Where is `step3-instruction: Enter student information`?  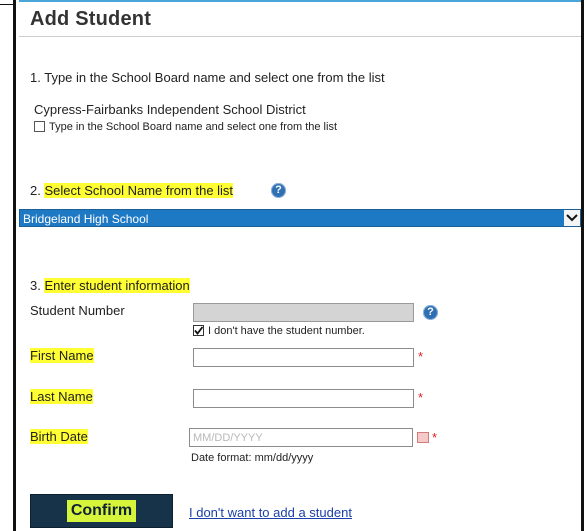
step3-instruction: Enter student information is located at coordinates (117, 285).